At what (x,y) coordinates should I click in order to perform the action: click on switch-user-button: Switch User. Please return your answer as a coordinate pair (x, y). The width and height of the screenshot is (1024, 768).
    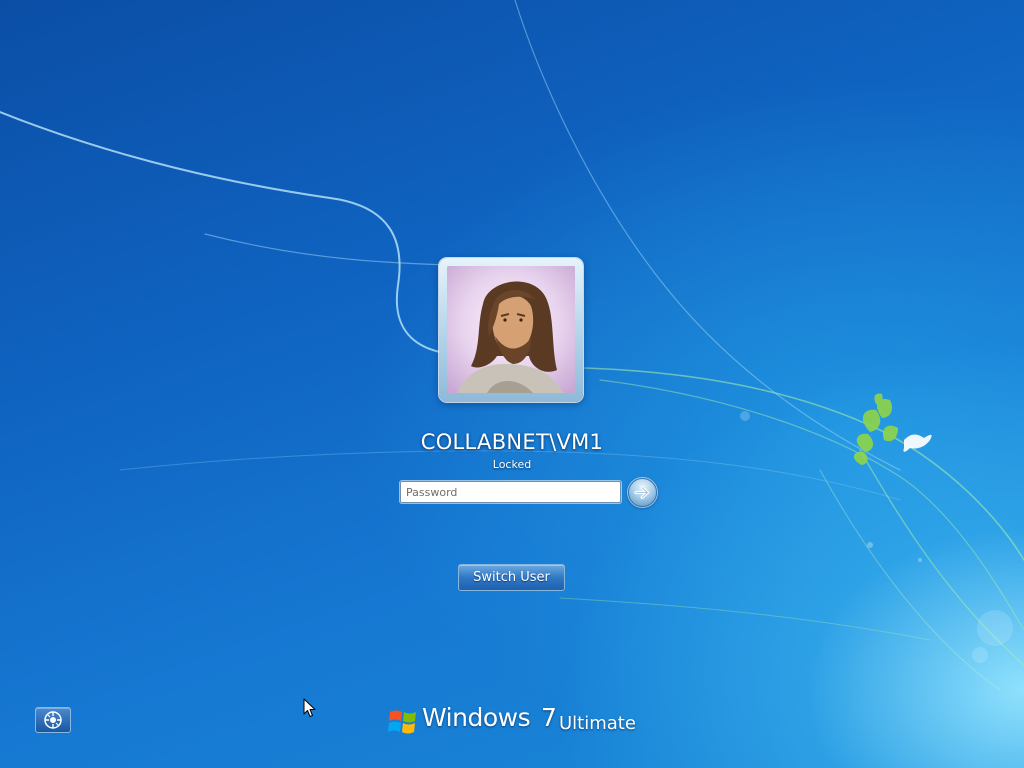
    Looking at the image, I should click on (511, 577).